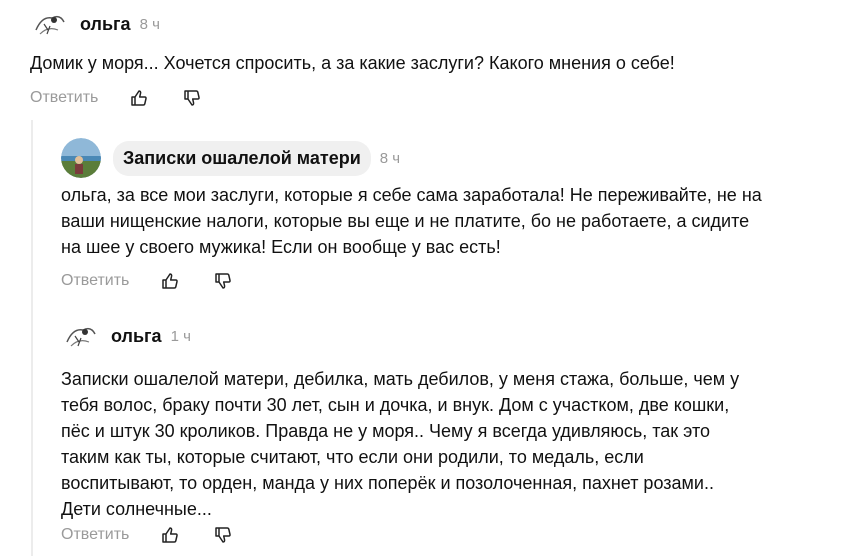 The height and width of the screenshot is (556, 855). I want to click on photo-avatar-icon, so click(81, 158).